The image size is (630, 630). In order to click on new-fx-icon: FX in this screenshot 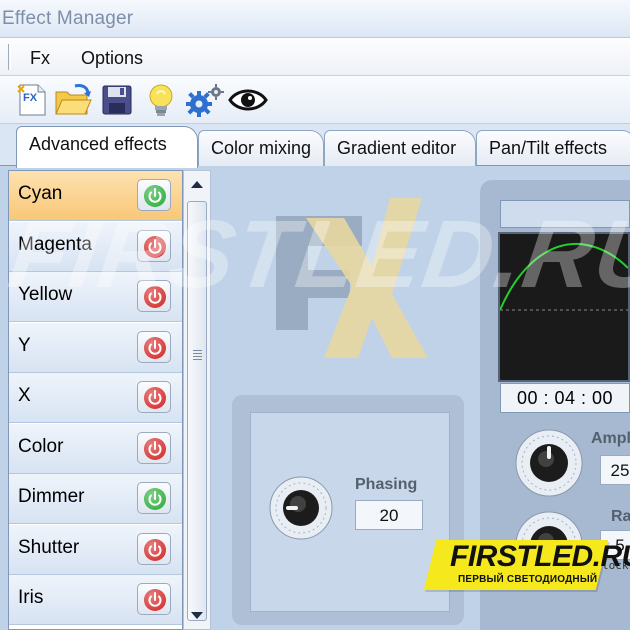, I will do `click(32, 100)`.